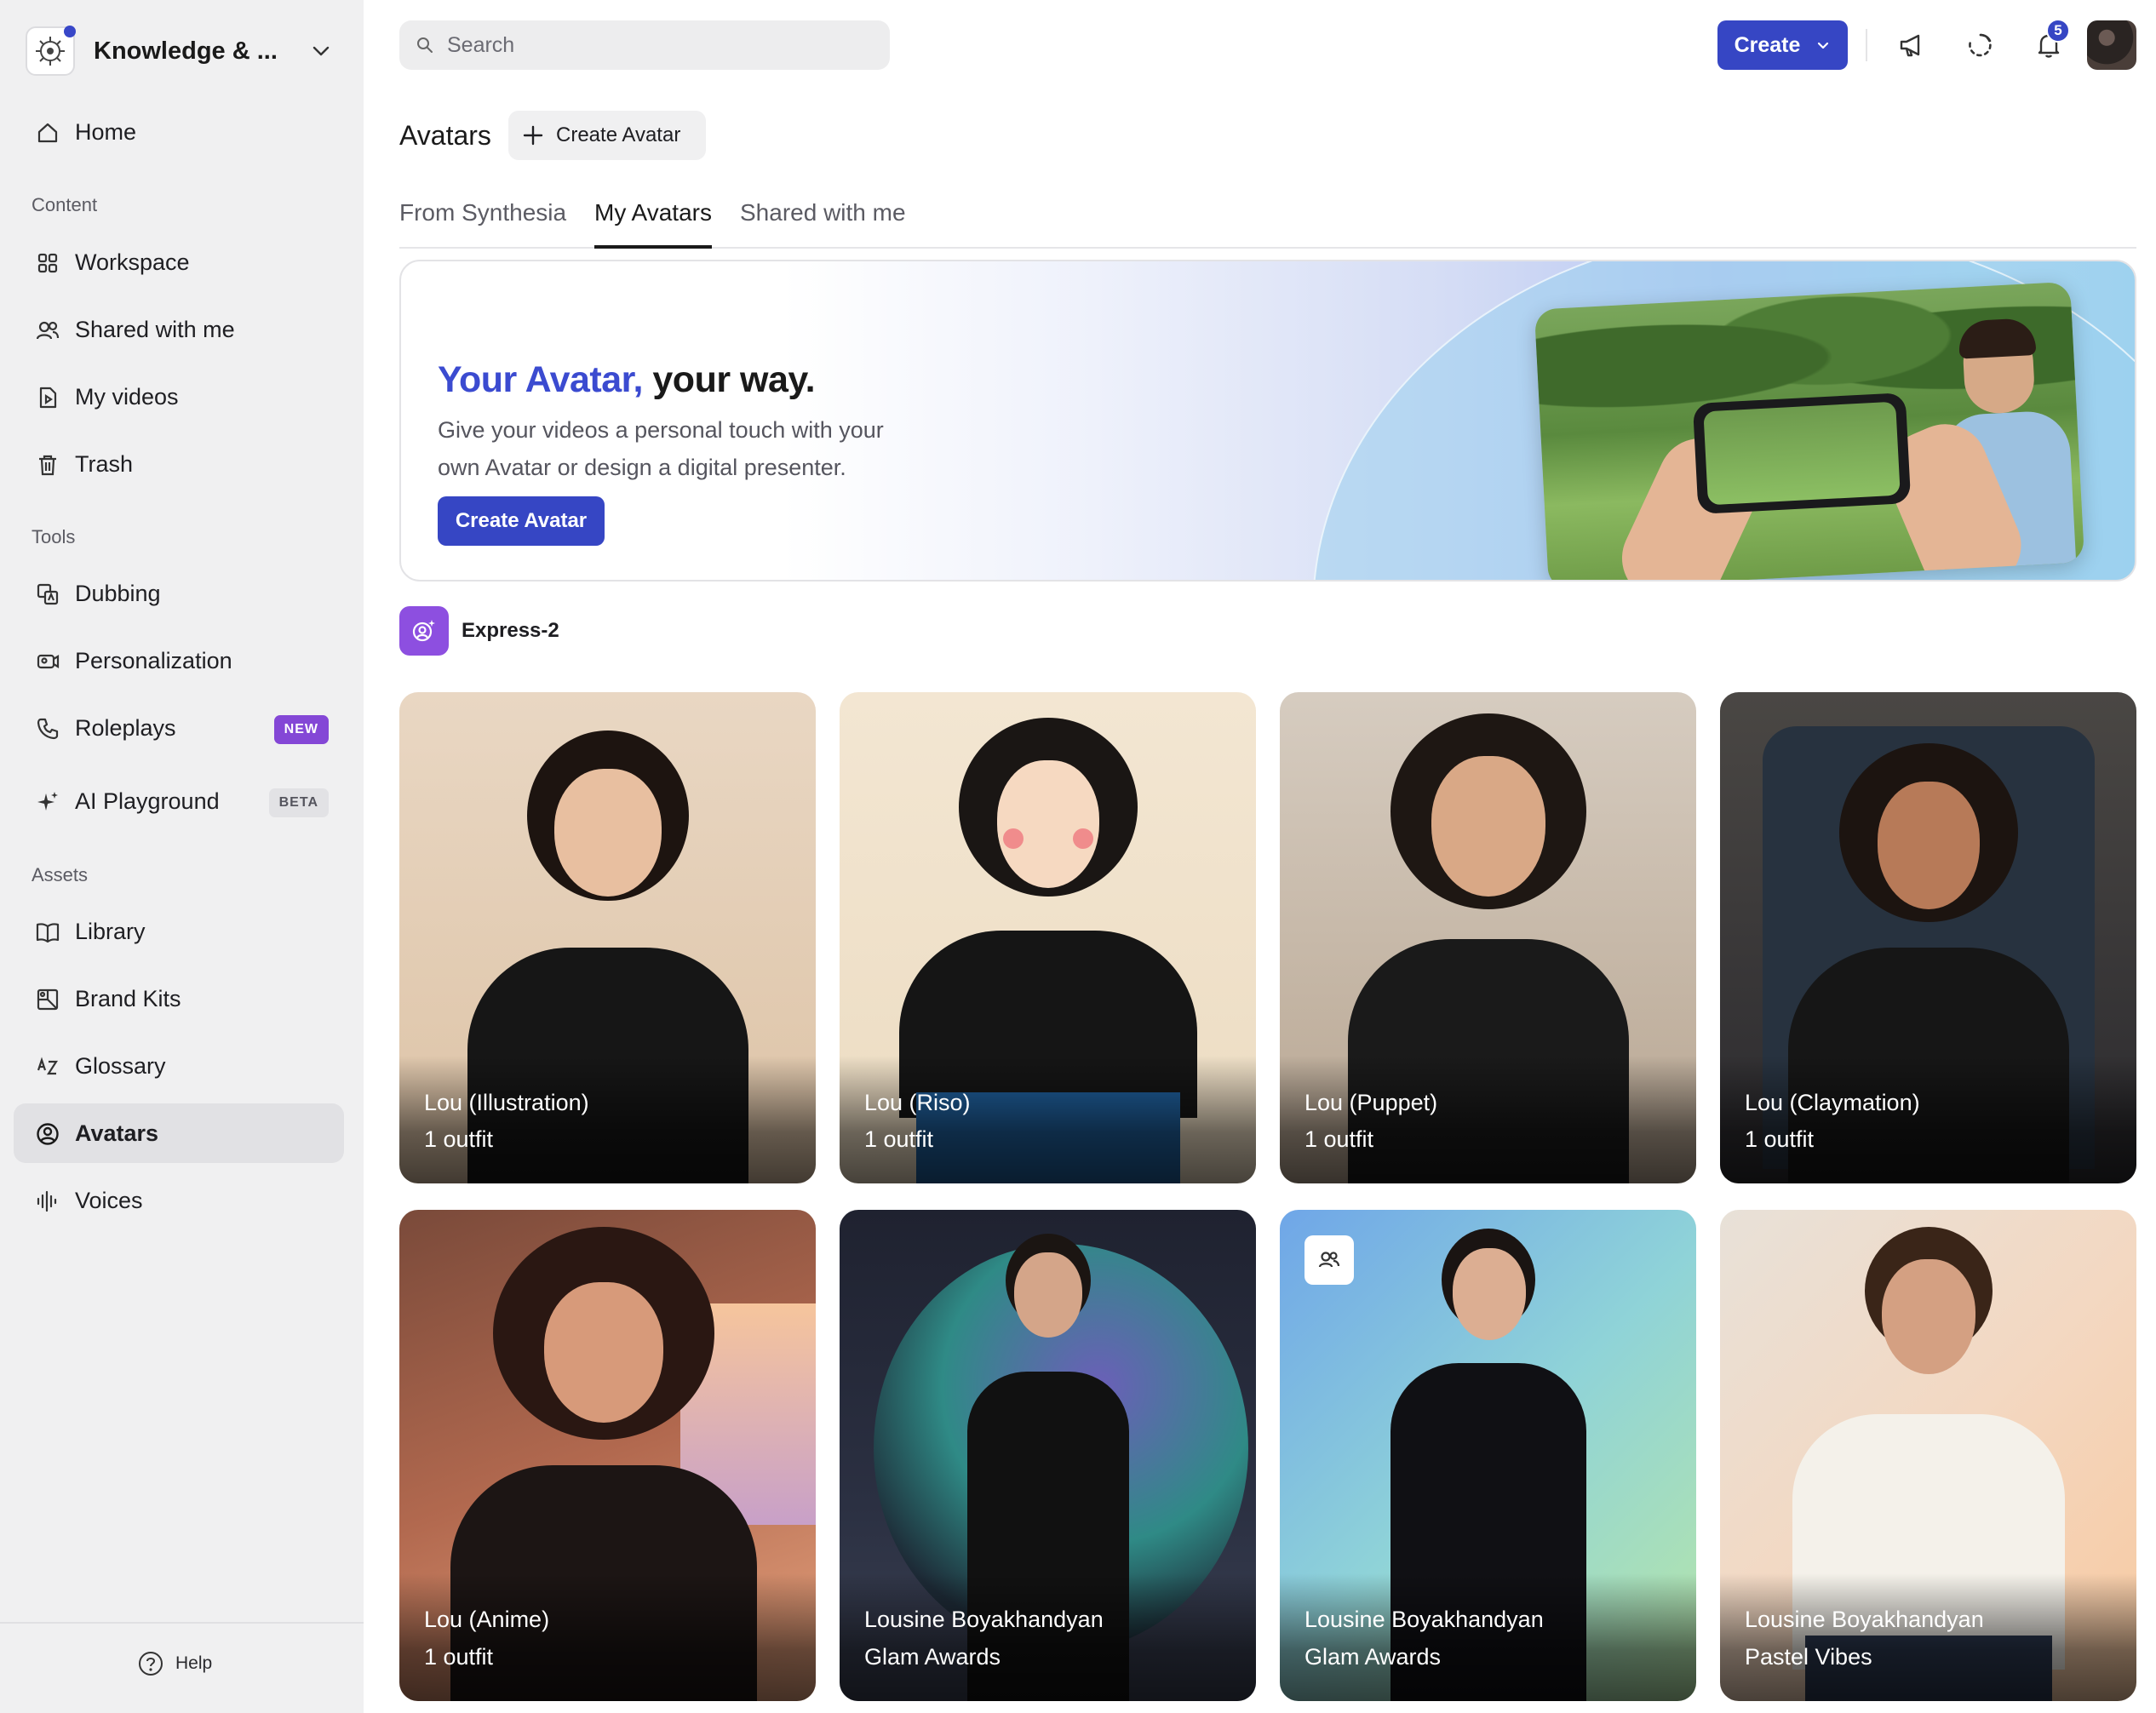 This screenshot has width=2156, height=1713. Describe the element at coordinates (1048, 937) in the screenshot. I see `avatar-card: Lou (Riso) 1 outfit` at that location.